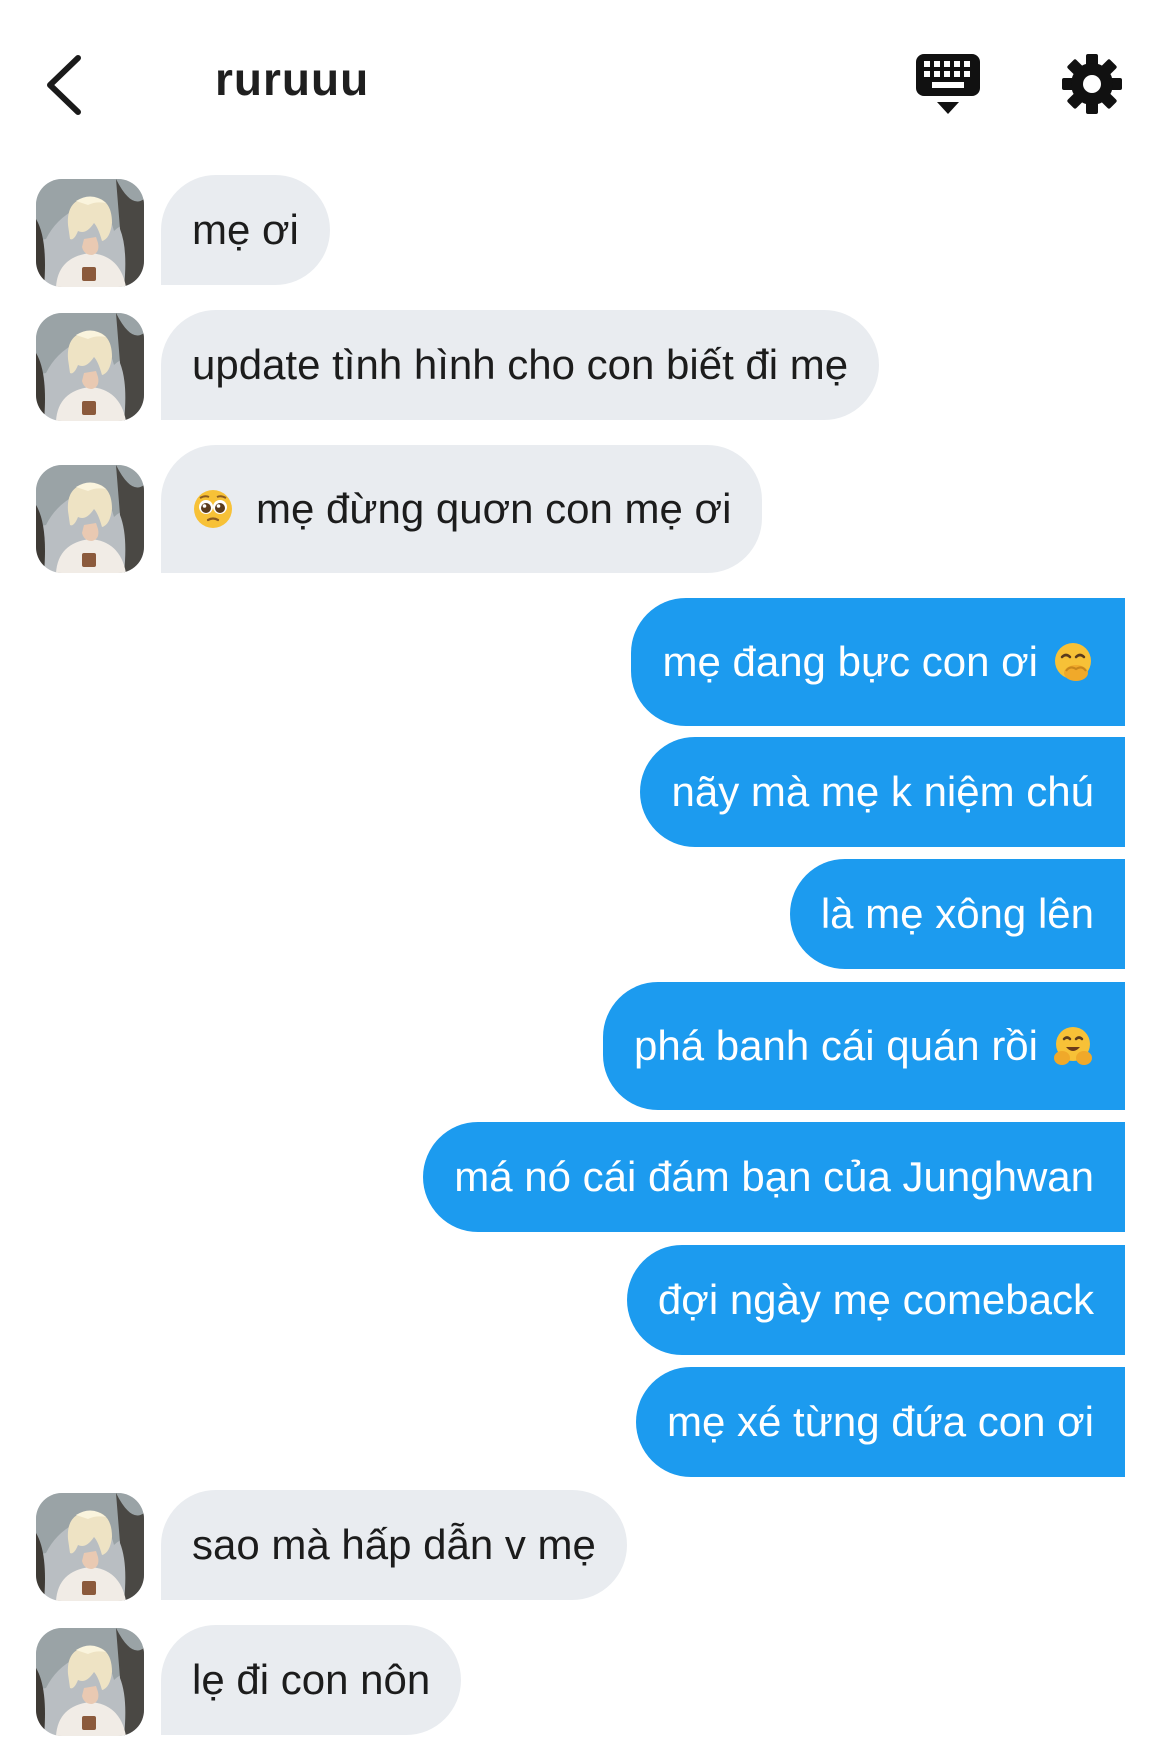  I want to click on chevron-left-icon, so click(64, 85).